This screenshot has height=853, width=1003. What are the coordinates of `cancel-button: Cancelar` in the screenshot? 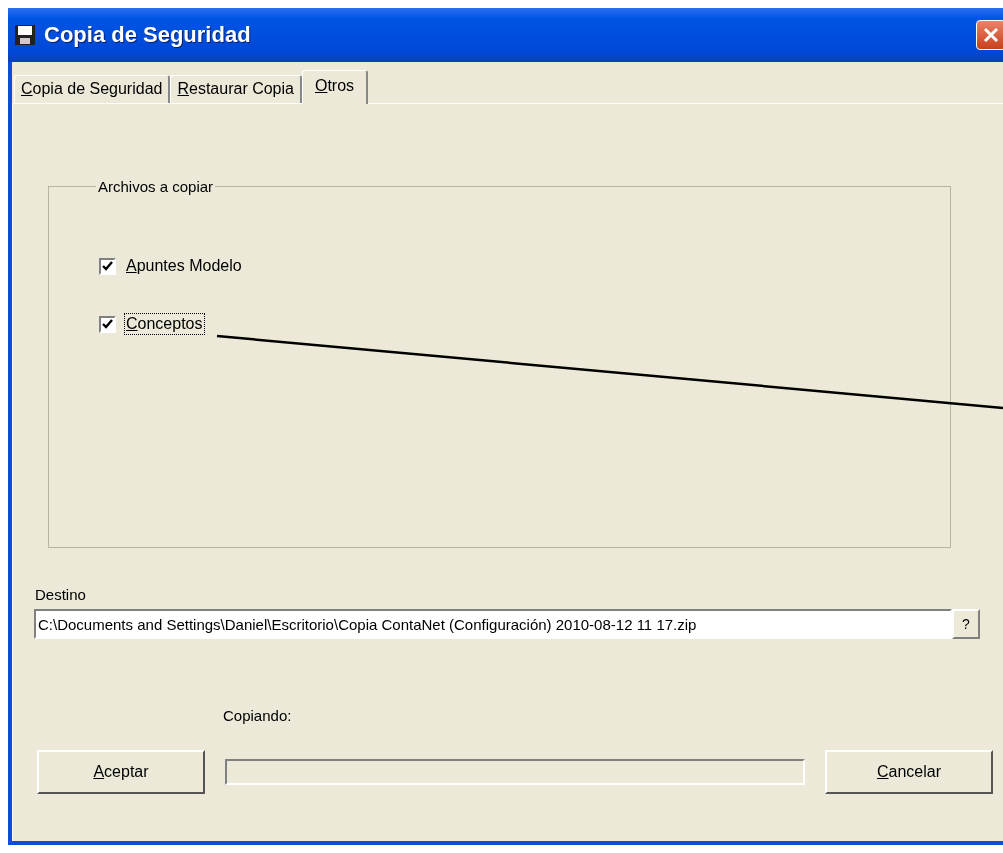 It's located at (909, 772).